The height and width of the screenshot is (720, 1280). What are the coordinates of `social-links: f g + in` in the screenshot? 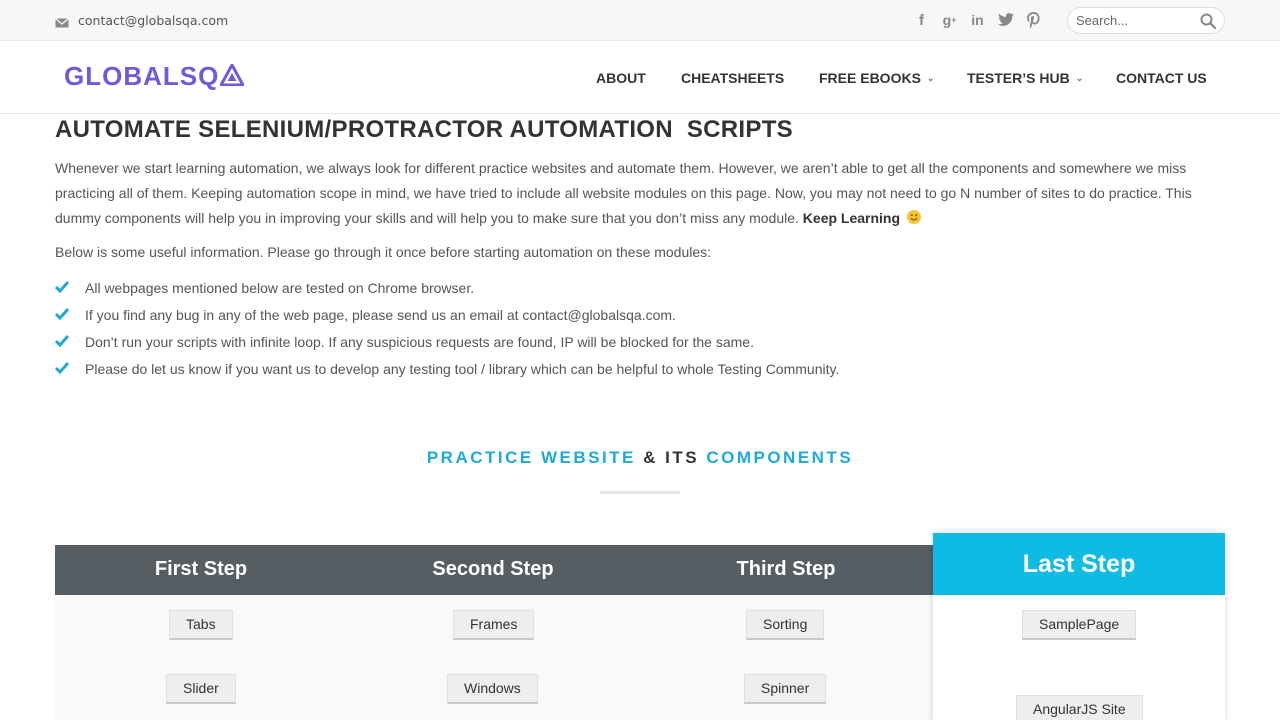 It's located at (977, 20).